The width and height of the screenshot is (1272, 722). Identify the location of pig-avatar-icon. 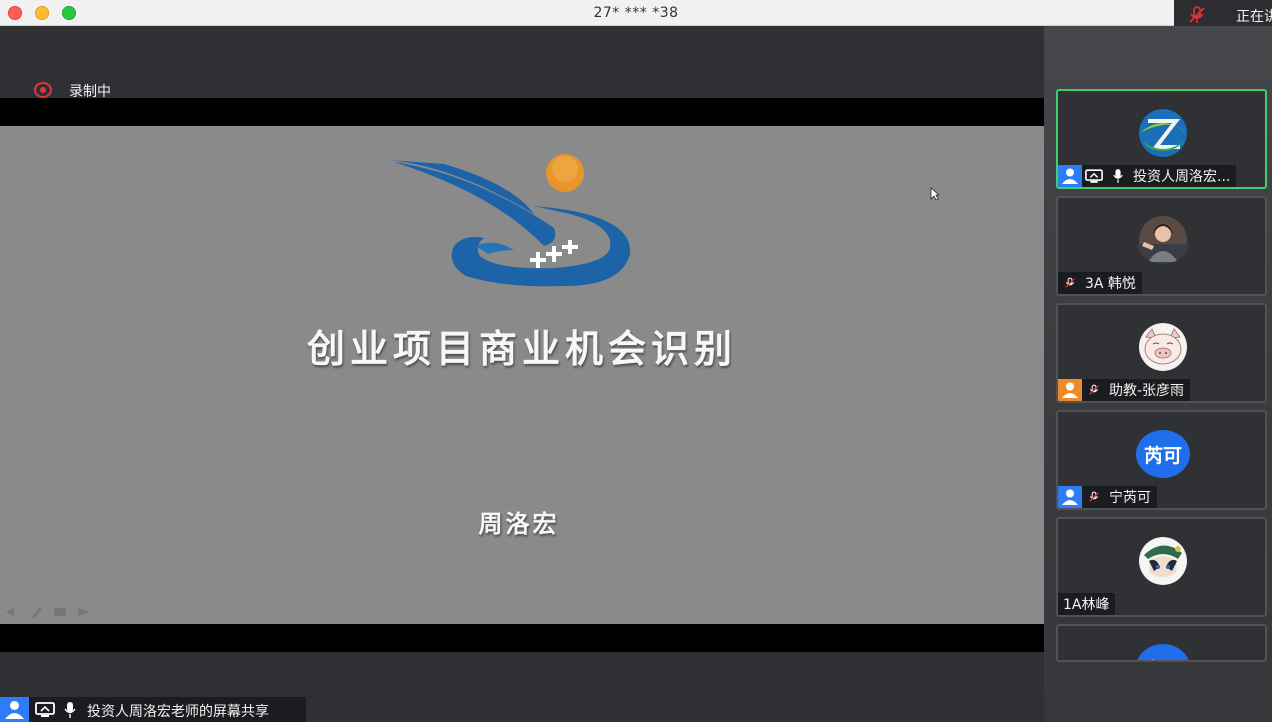
(1163, 347).